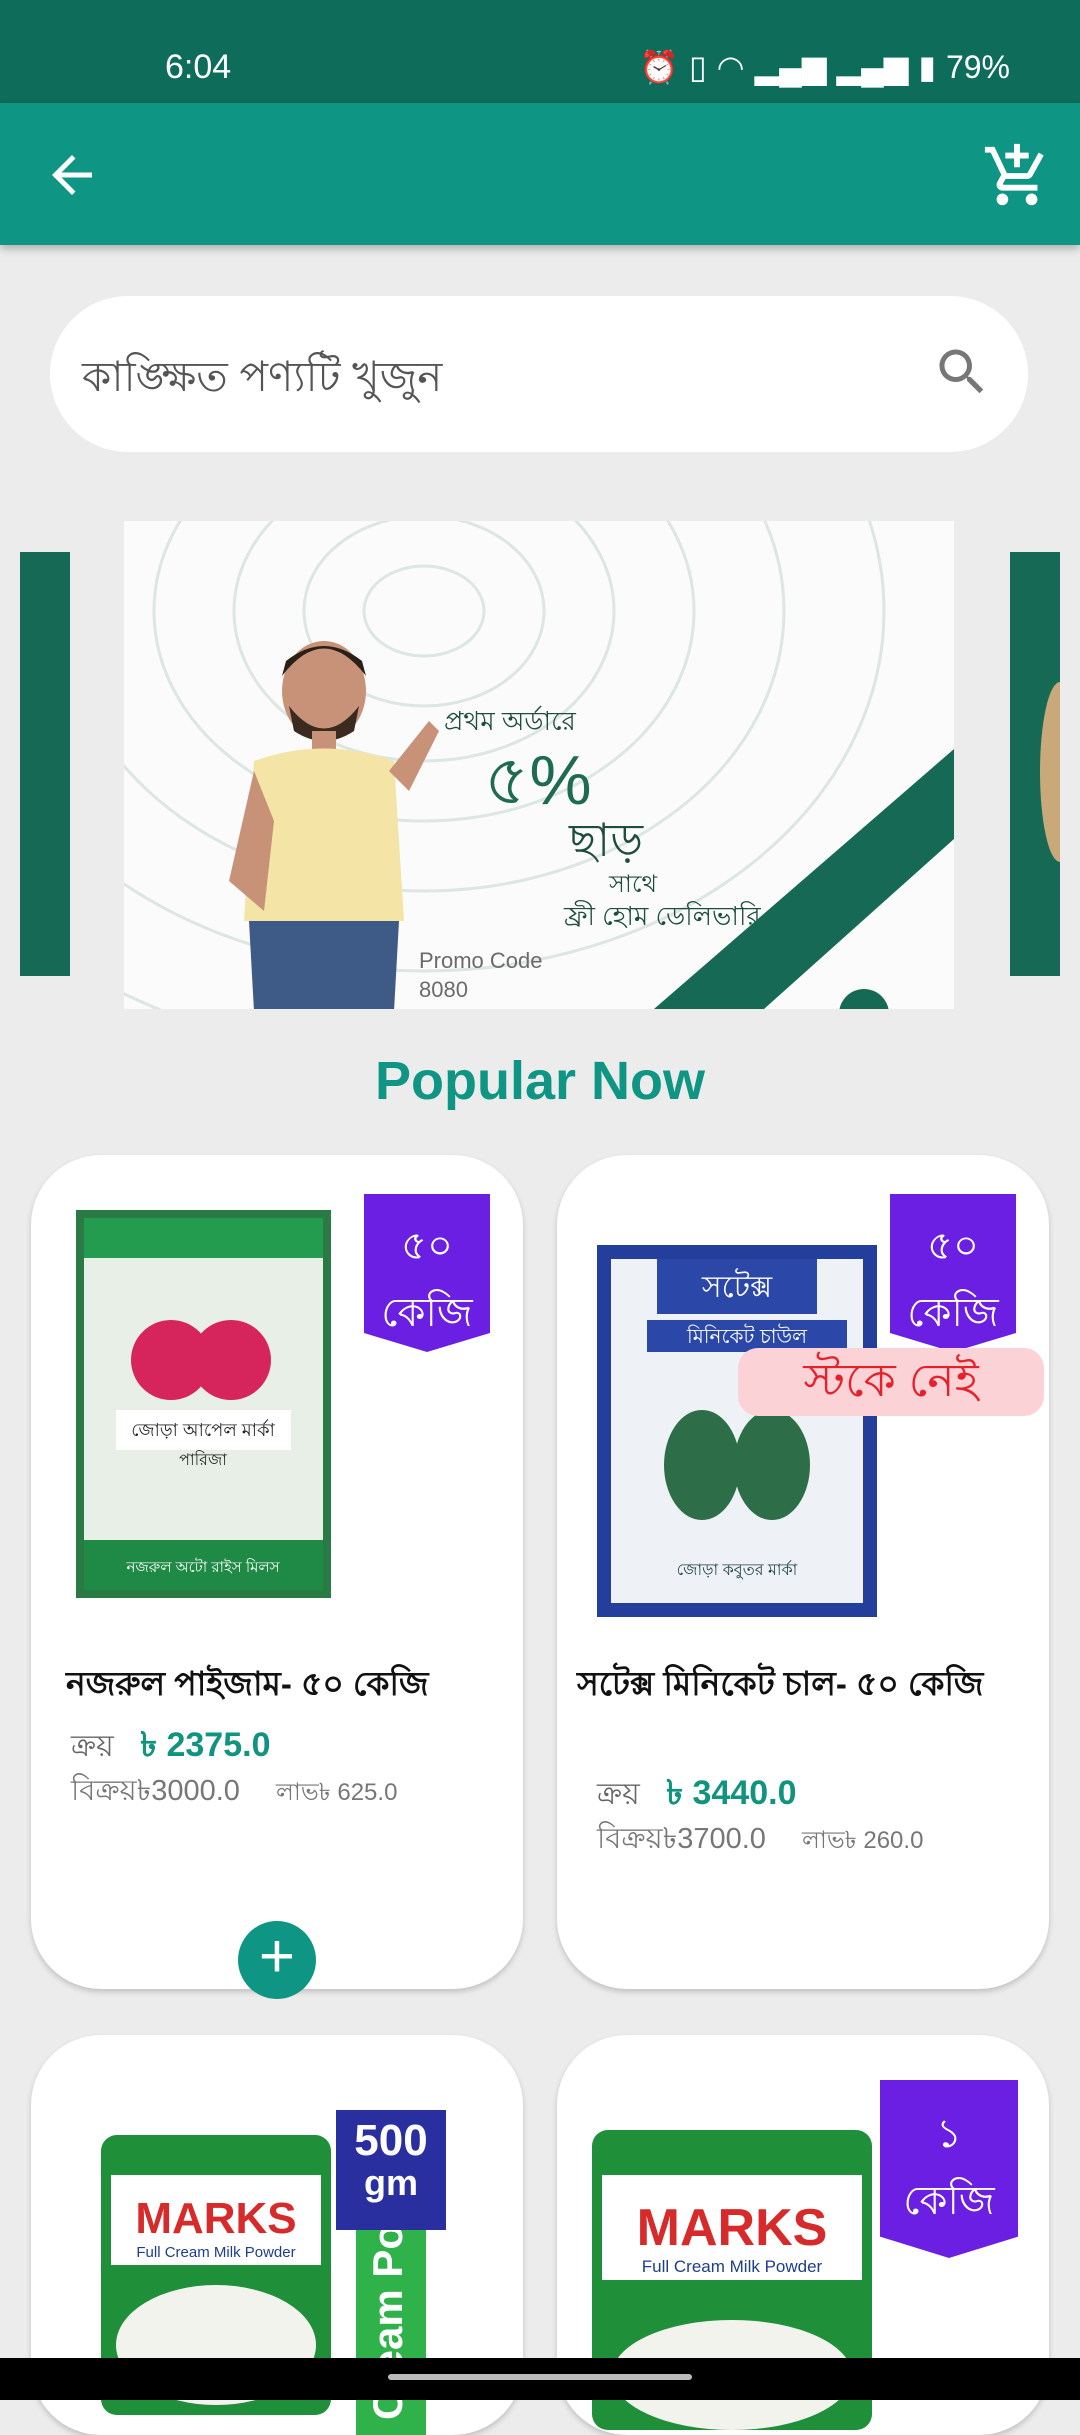  Describe the element at coordinates (539, 374) in the screenshot. I see `search-bar: কাঙ্ক্ষিত পণ্যটি খুজুন` at that location.